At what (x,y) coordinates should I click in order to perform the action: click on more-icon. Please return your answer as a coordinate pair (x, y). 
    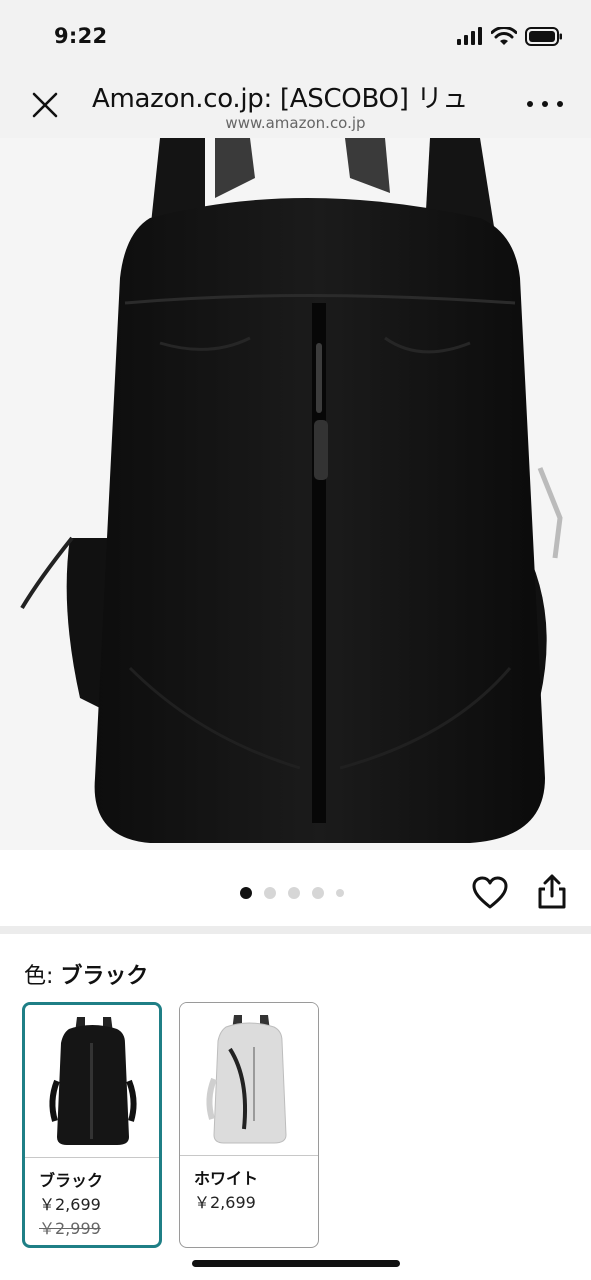
    Looking at the image, I should click on (530, 104).